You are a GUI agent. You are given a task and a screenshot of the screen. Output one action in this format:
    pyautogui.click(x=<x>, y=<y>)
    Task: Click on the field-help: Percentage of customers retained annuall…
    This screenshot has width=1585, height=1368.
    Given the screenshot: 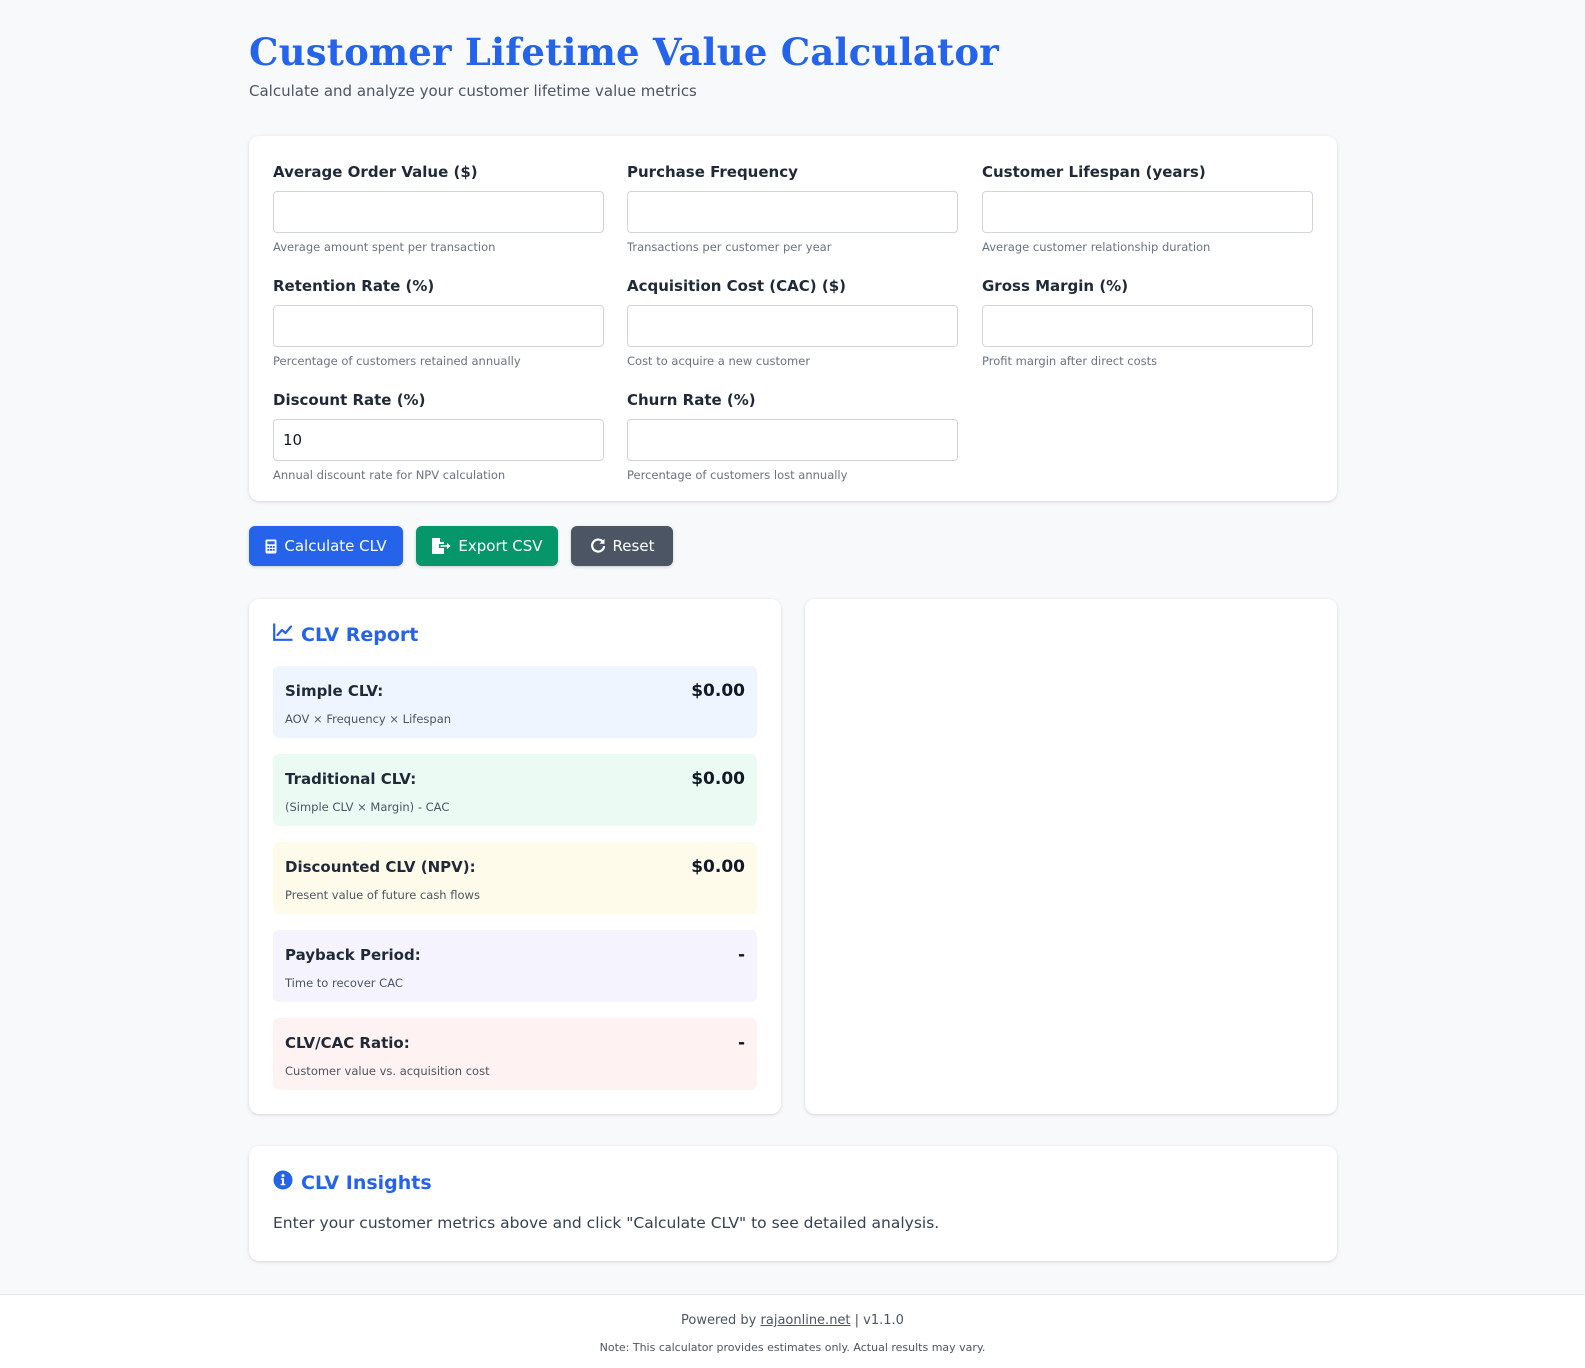 What is the action you would take?
    pyautogui.click(x=397, y=361)
    